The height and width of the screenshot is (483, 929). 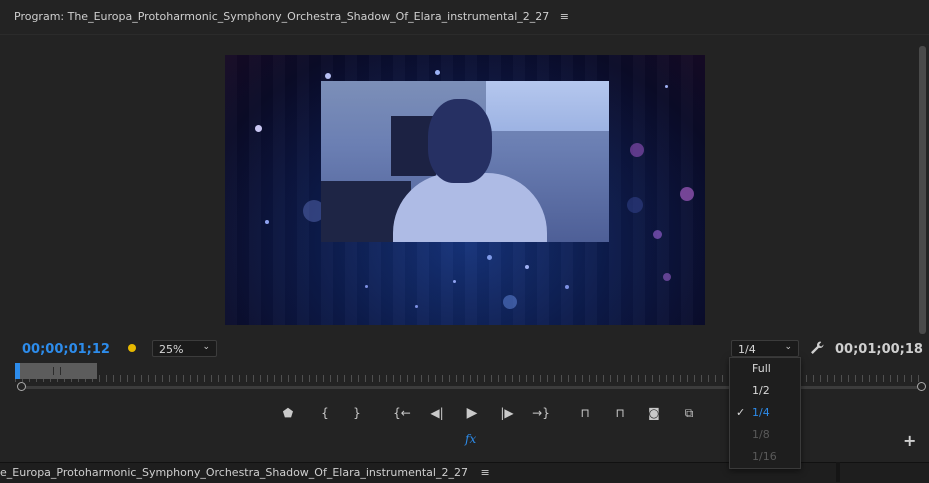 I want to click on video-clip-frame, so click(x=465, y=161).